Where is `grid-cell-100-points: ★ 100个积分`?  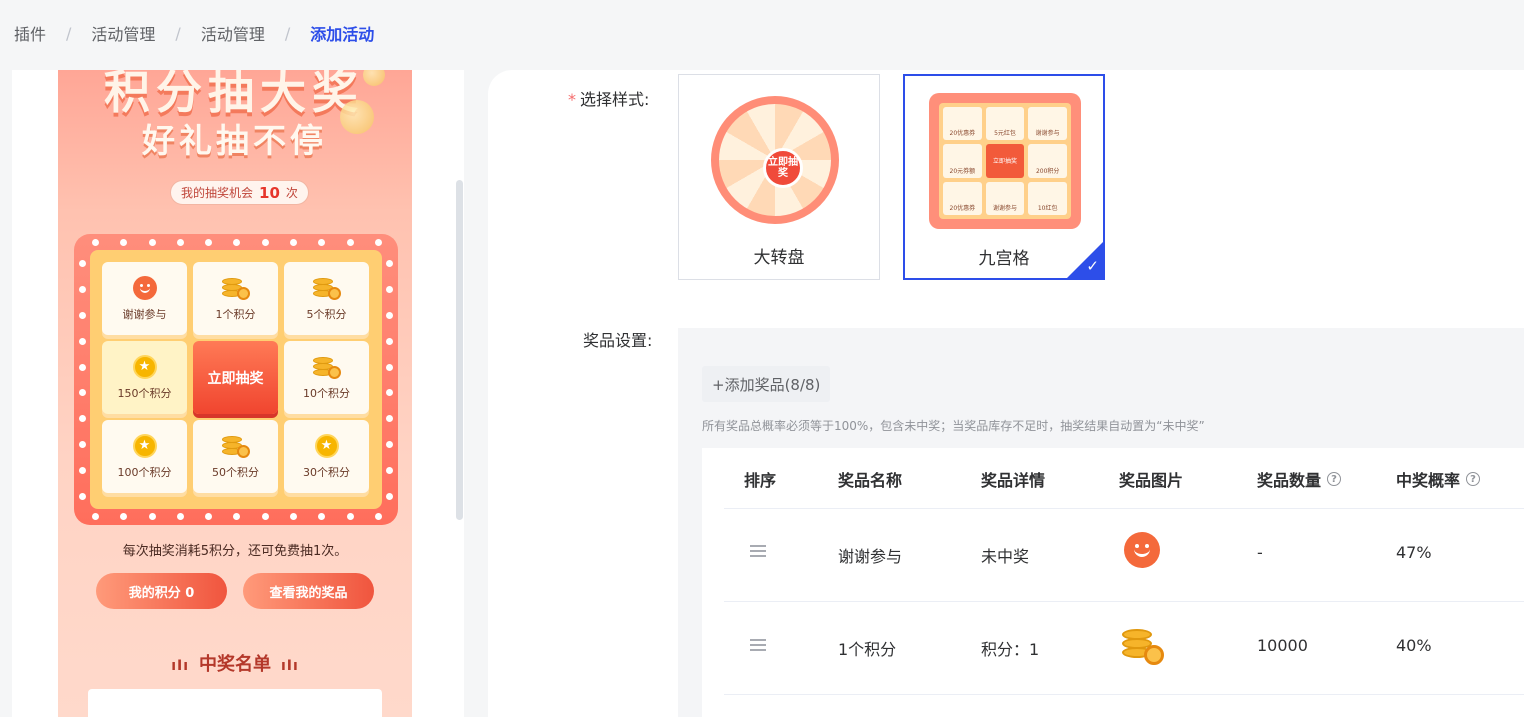
grid-cell-100-points: ★ 100个积分 is located at coordinates (144, 456).